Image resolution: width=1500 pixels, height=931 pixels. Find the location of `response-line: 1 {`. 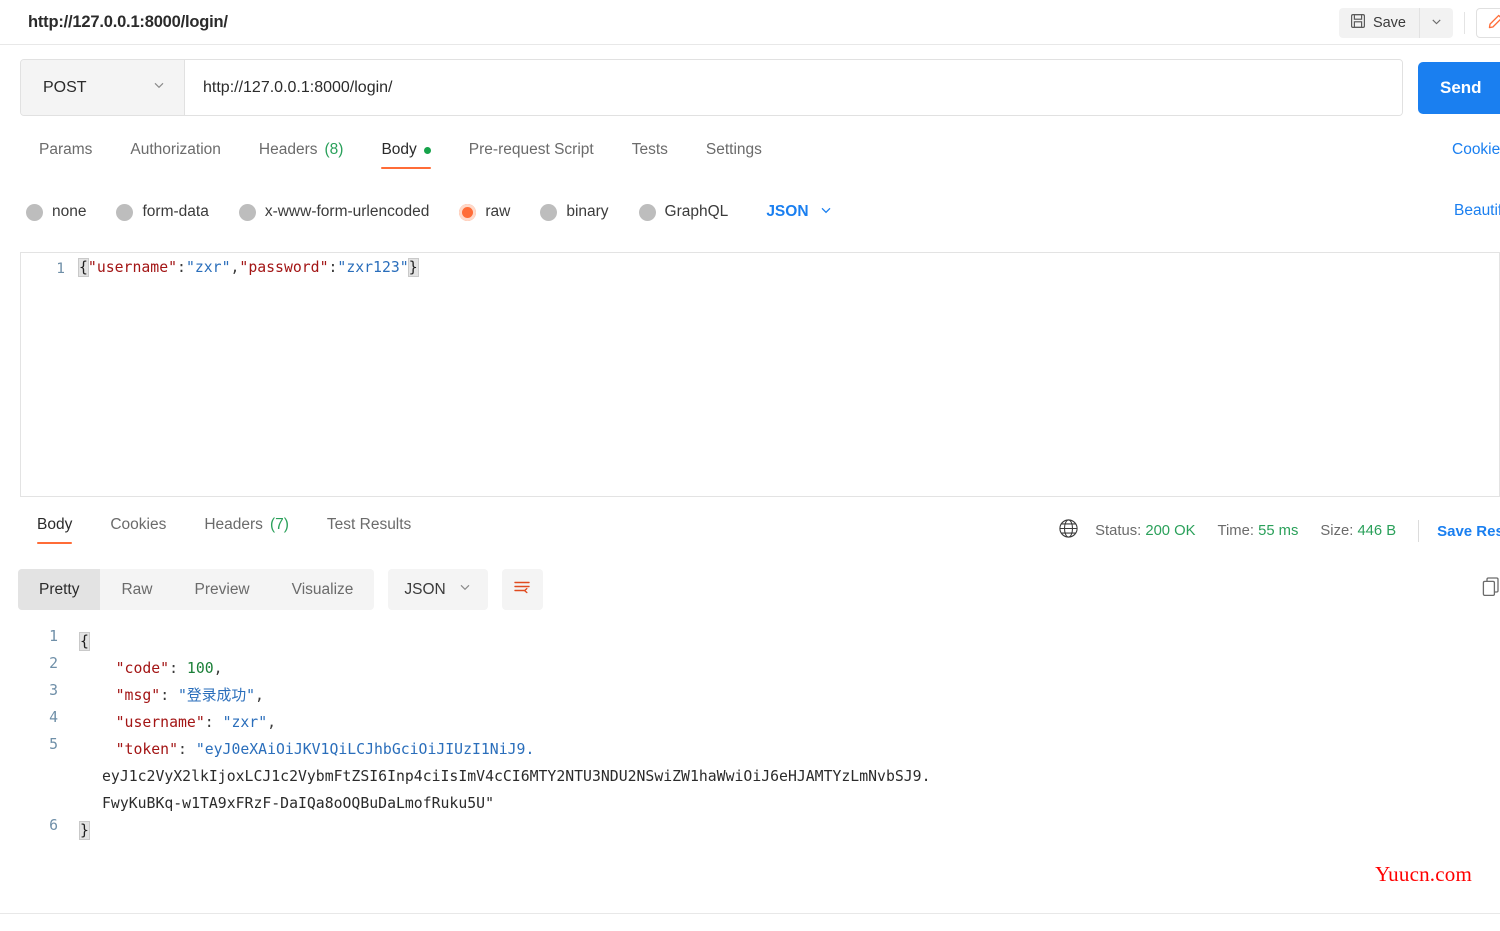

response-line: 1 { is located at coordinates (750, 641).